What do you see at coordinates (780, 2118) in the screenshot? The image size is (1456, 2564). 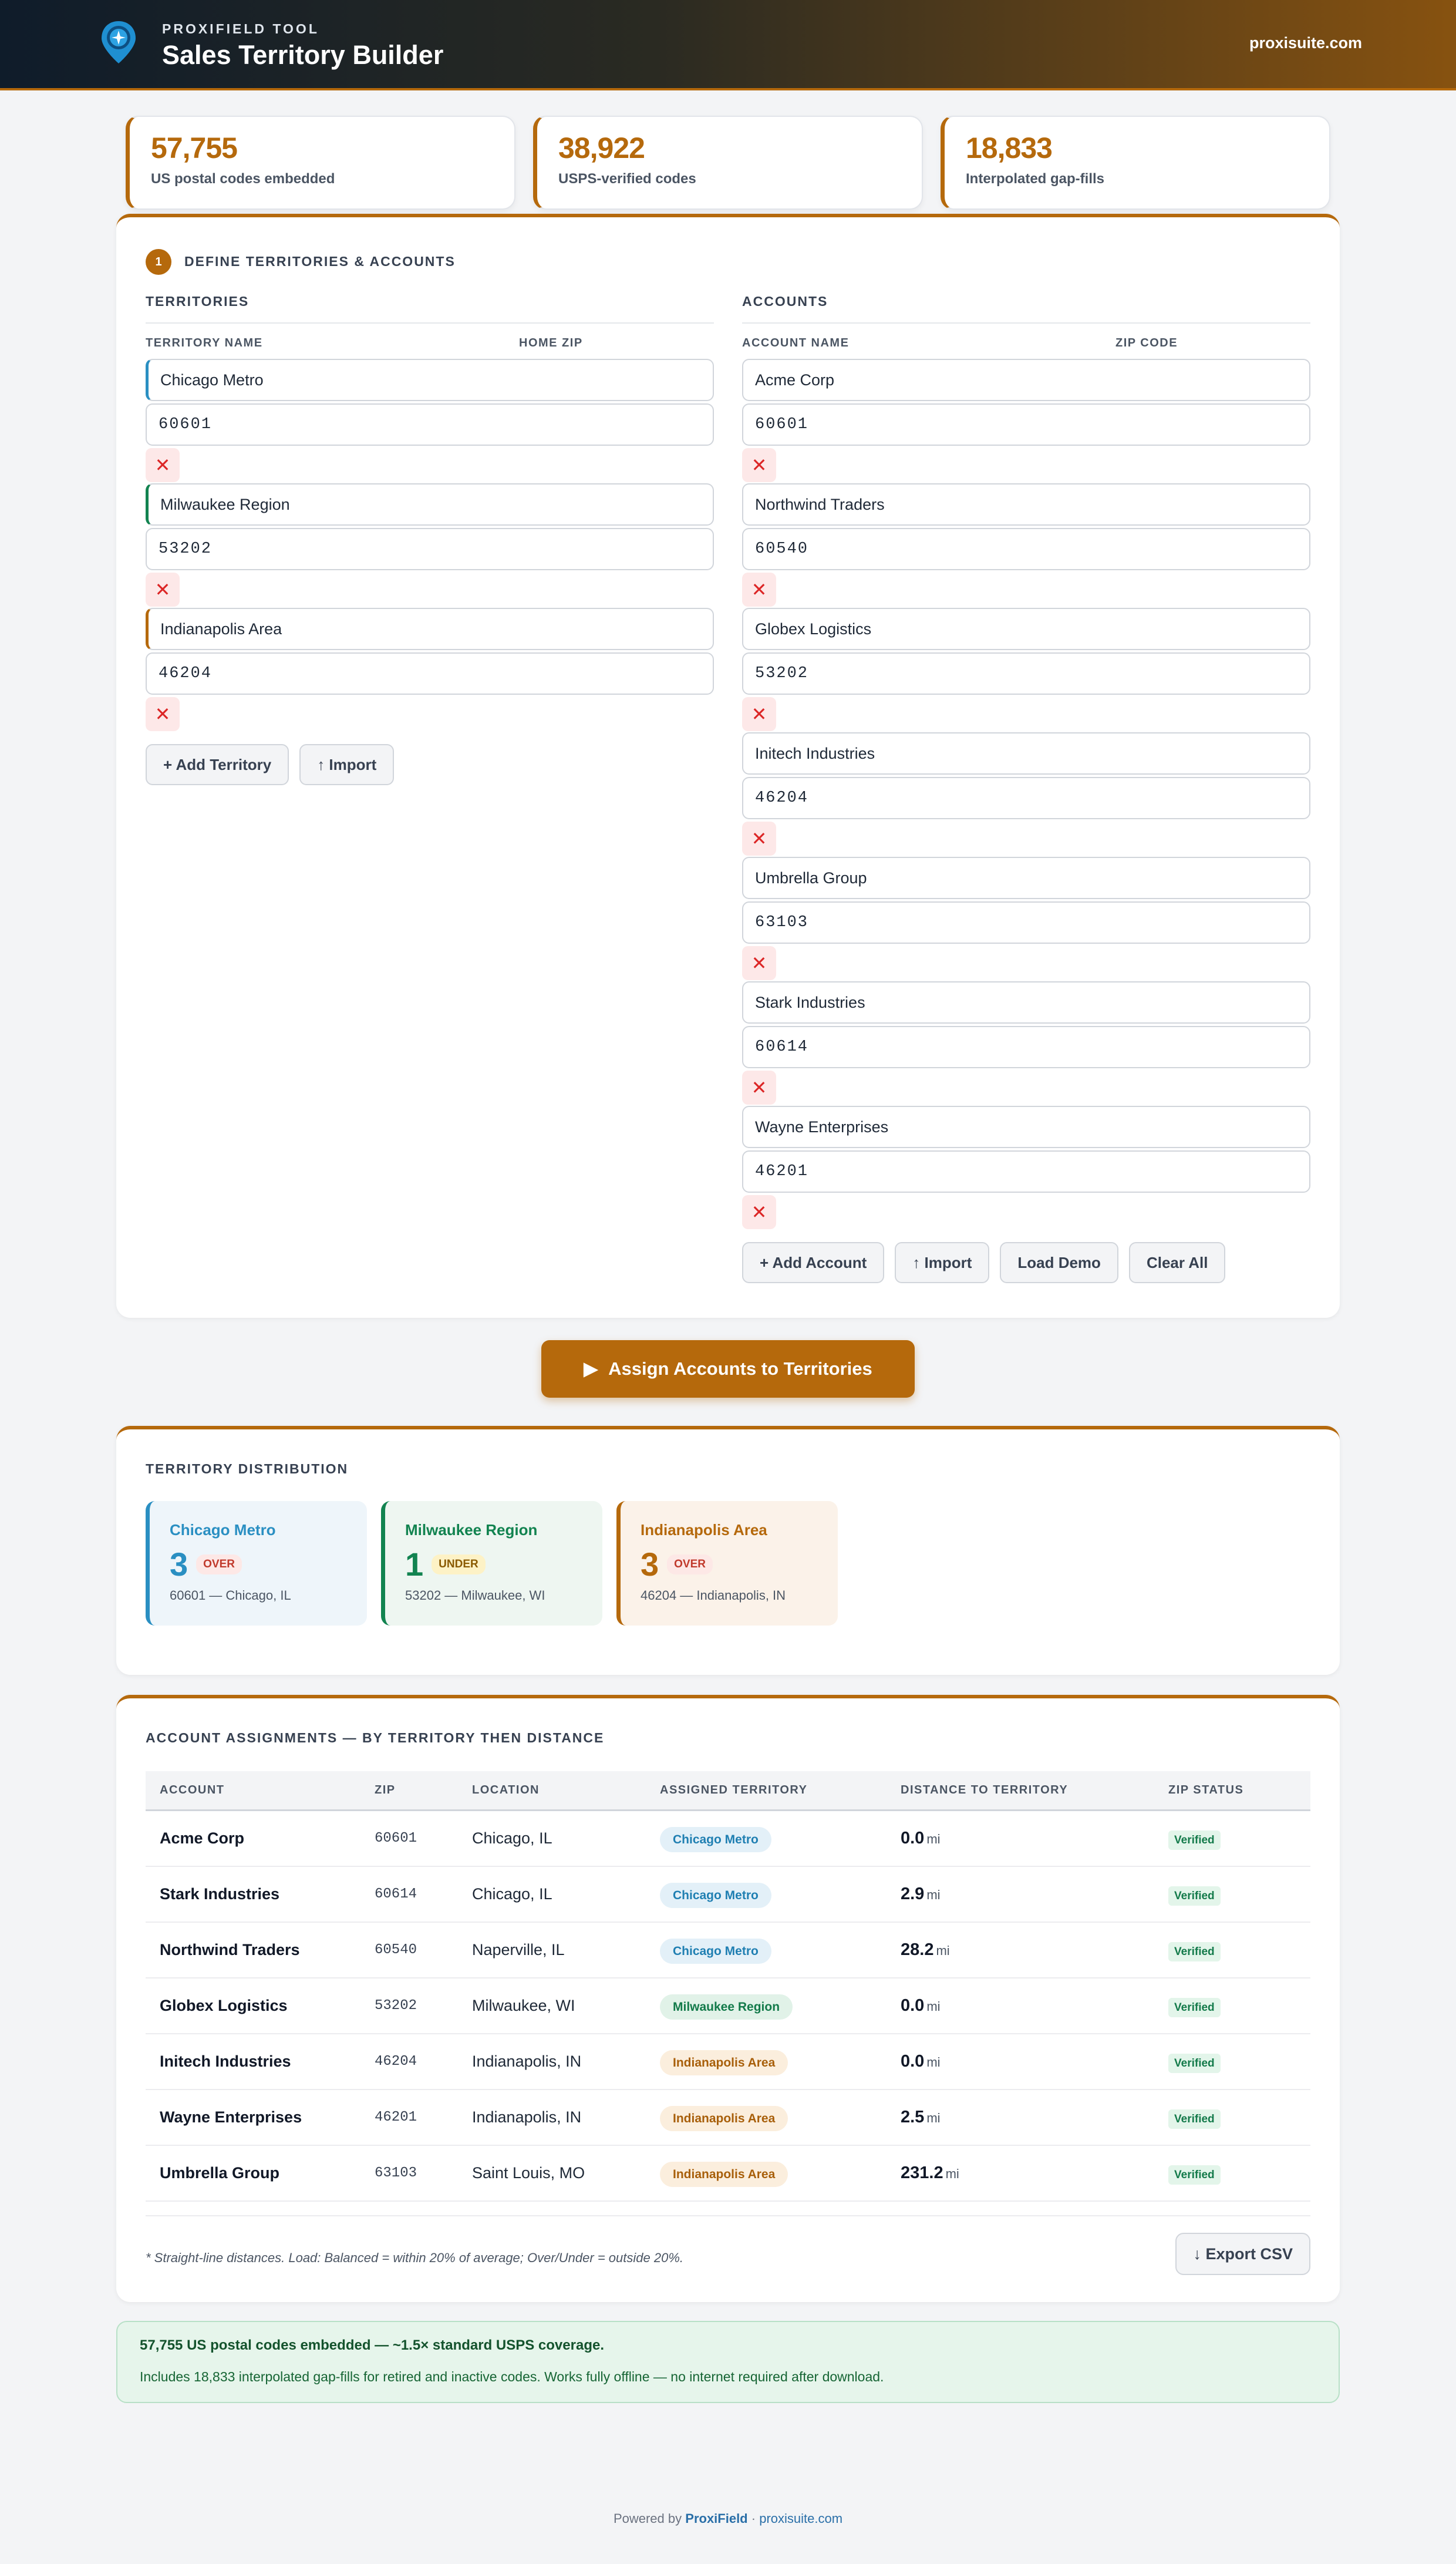 I see `territory-cell: Indianapolis Area` at bounding box center [780, 2118].